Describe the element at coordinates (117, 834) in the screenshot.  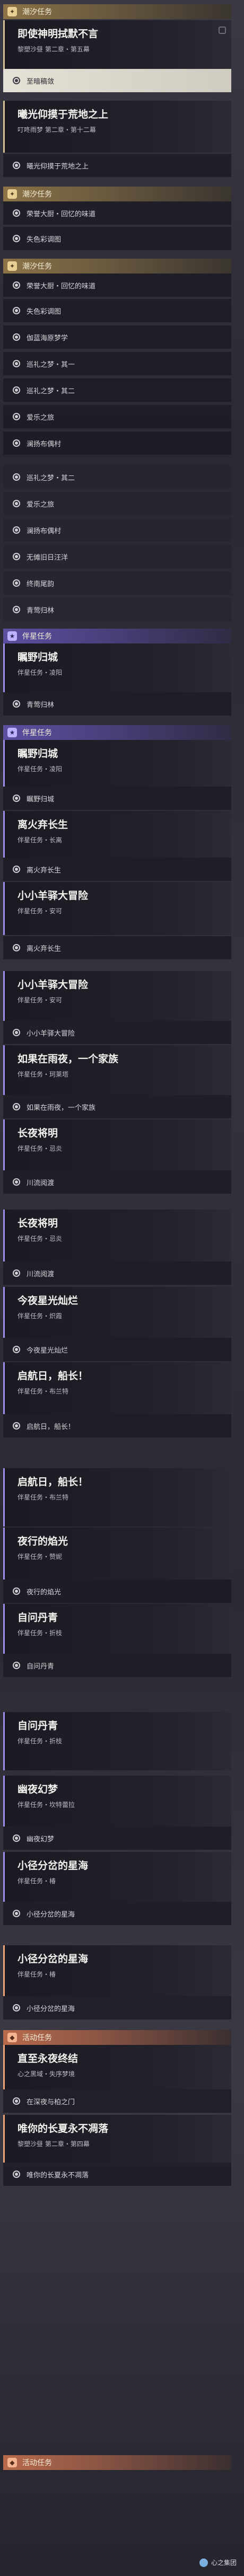
I see `quest-card: 离火弃长生 伴星任务・长离` at that location.